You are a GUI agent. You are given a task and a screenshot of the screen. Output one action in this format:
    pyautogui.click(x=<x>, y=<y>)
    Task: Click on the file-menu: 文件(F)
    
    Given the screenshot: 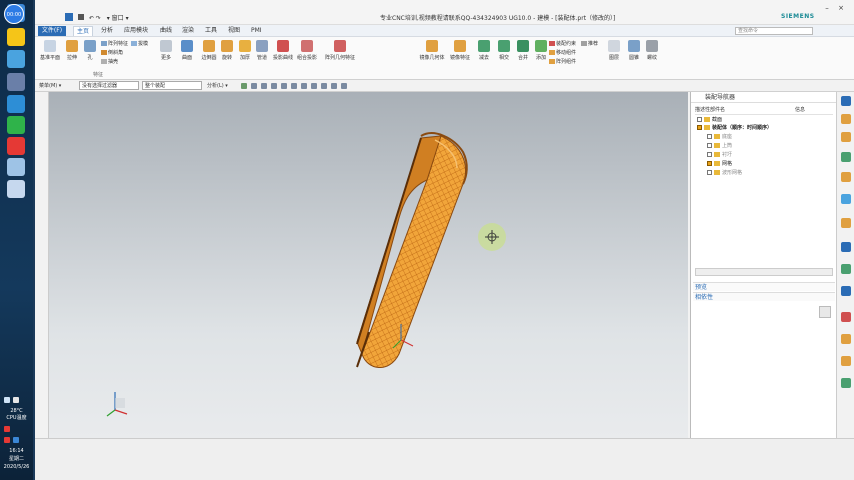 What is the action you would take?
    pyautogui.click(x=52, y=31)
    